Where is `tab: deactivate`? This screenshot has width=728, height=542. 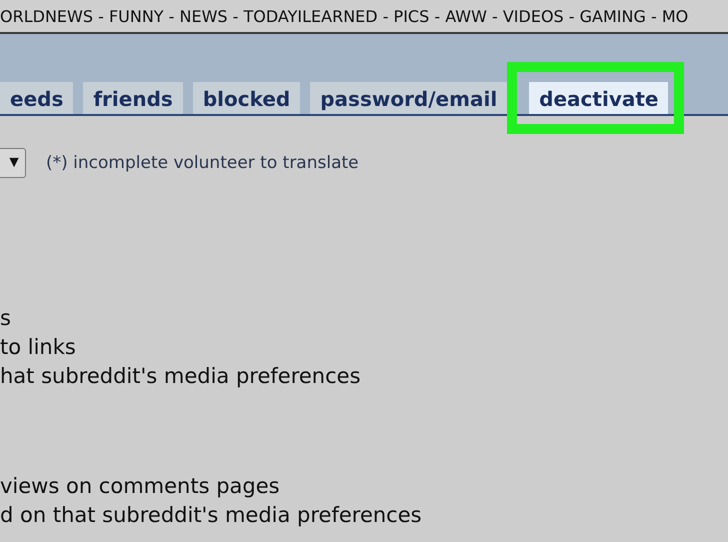
tab: deactivate is located at coordinates (598, 98).